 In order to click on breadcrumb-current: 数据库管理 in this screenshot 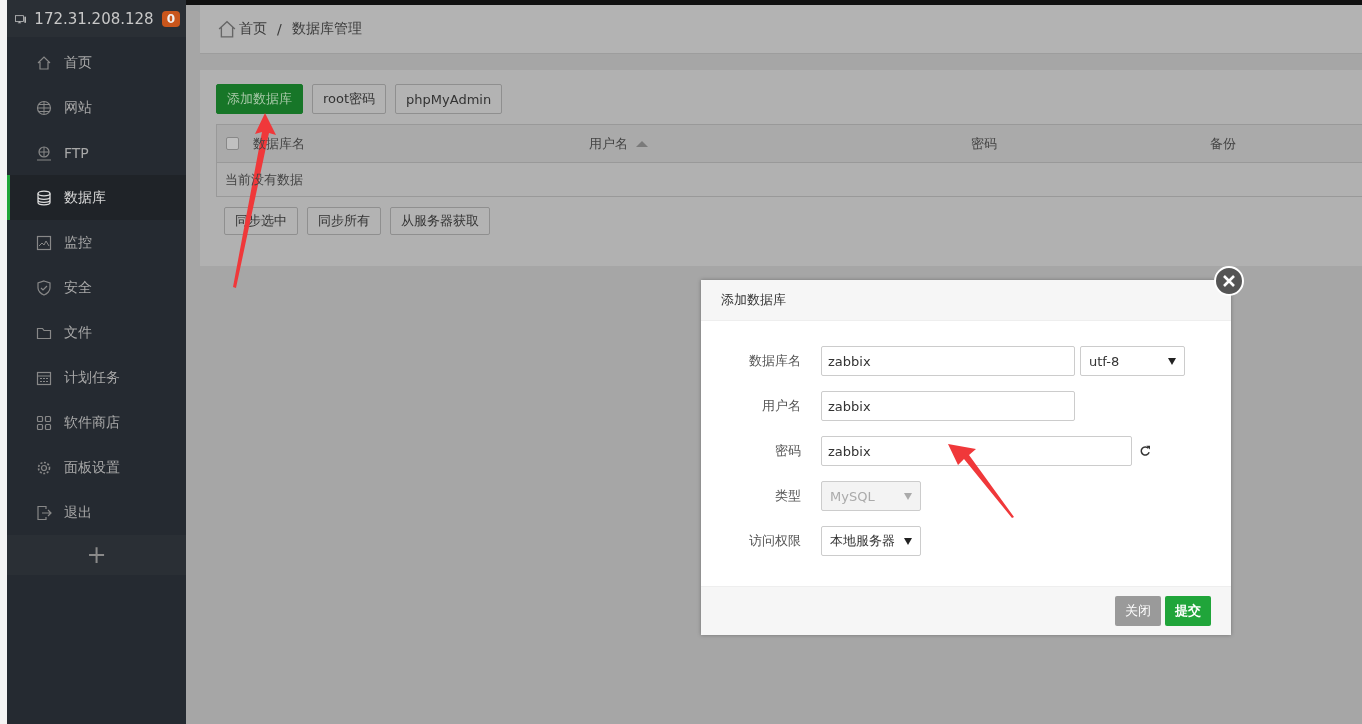, I will do `click(326, 29)`.